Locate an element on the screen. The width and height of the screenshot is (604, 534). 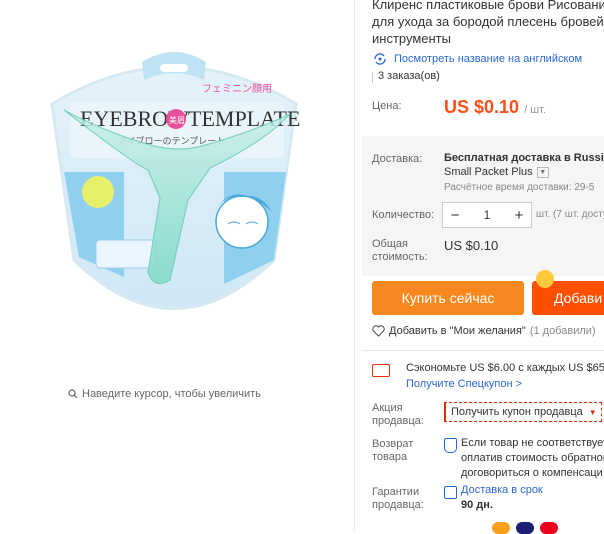
price-label: Цена: is located at coordinates (387, 106).